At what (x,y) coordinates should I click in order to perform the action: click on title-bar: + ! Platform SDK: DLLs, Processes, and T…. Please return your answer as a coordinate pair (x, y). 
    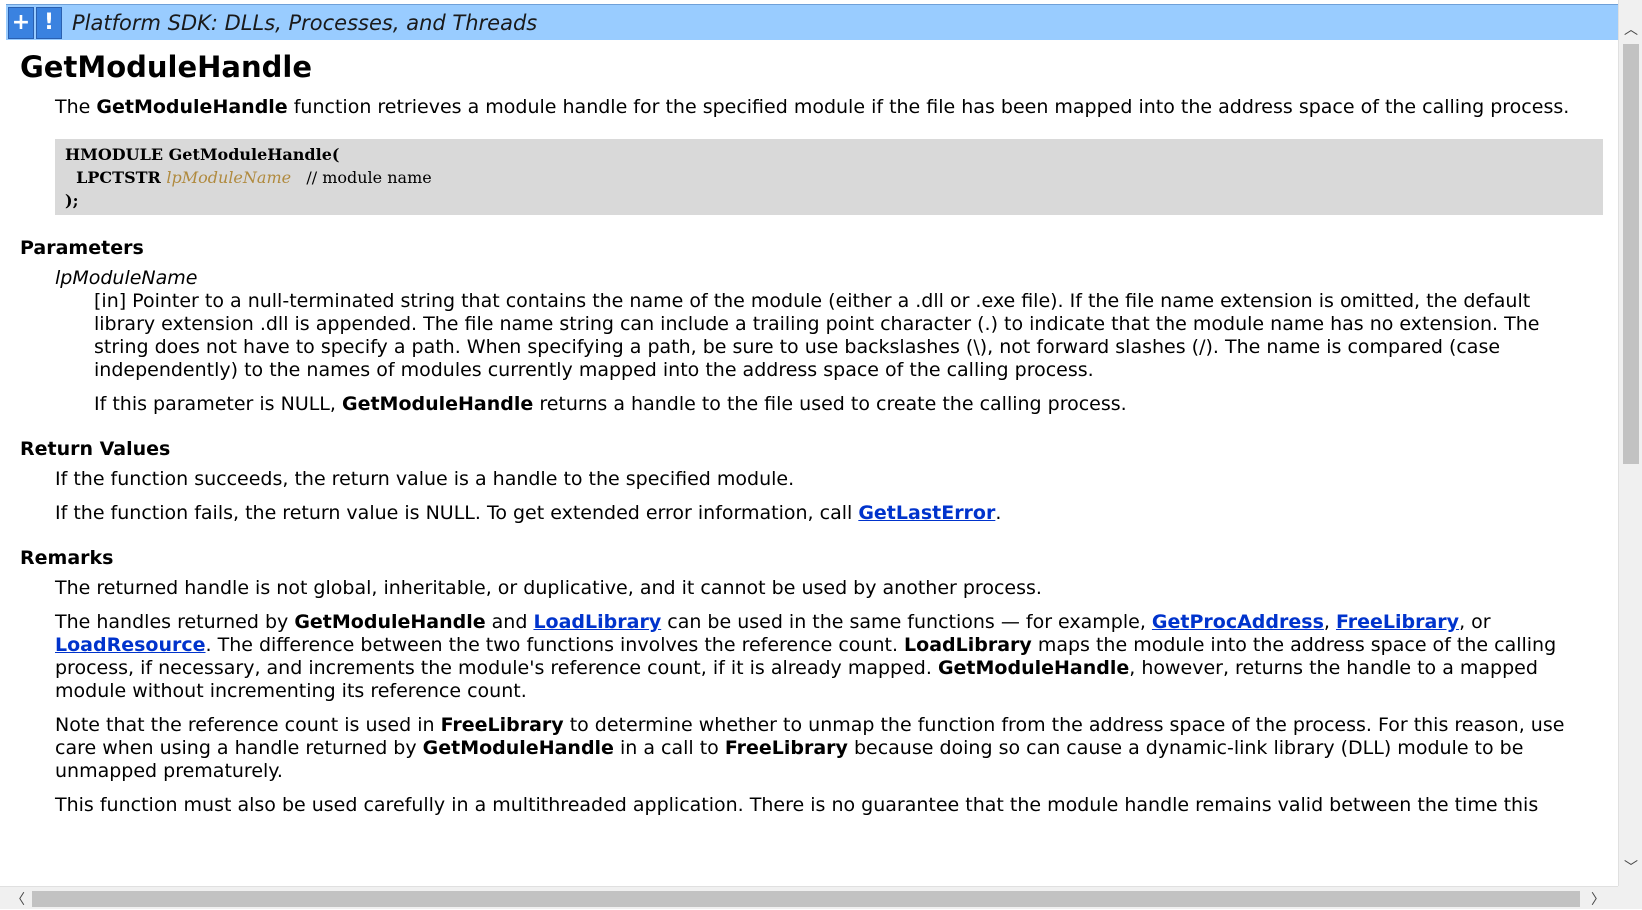
    Looking at the image, I should click on (812, 22).